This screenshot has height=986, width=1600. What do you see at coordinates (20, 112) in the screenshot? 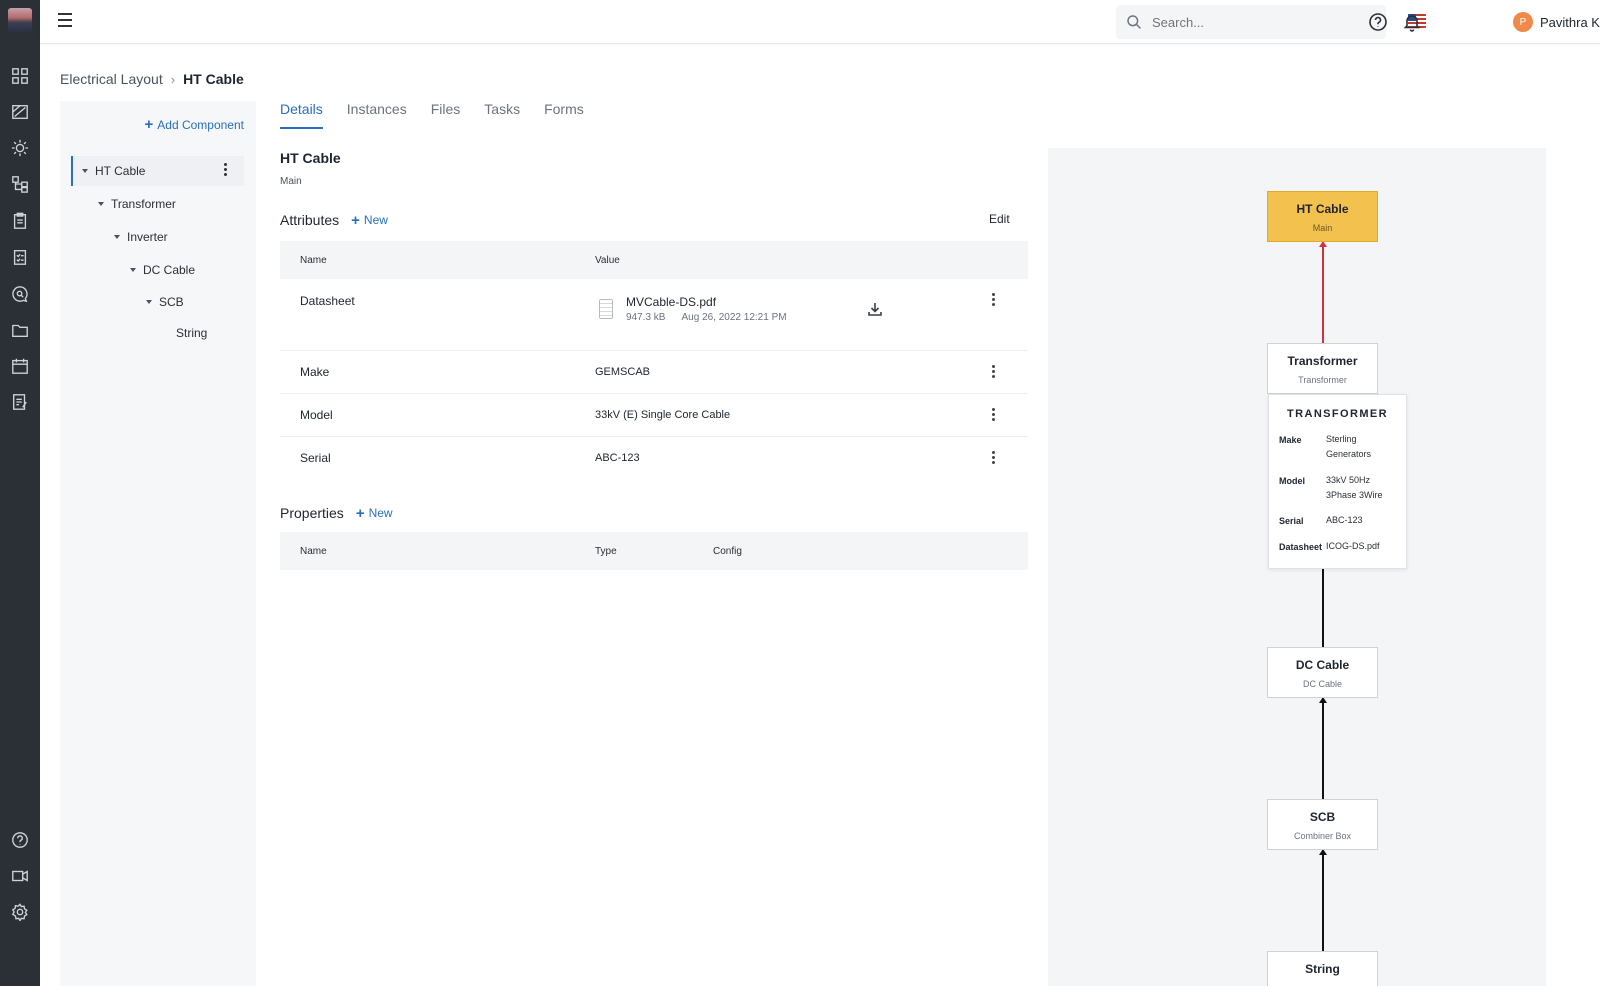
I see `layout-icon` at bounding box center [20, 112].